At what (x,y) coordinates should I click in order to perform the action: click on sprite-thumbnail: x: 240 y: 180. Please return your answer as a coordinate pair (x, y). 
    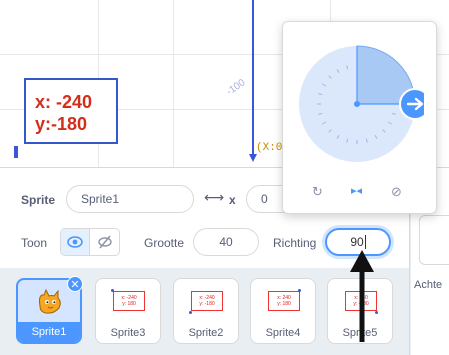
    Looking at the image, I should click on (284, 301).